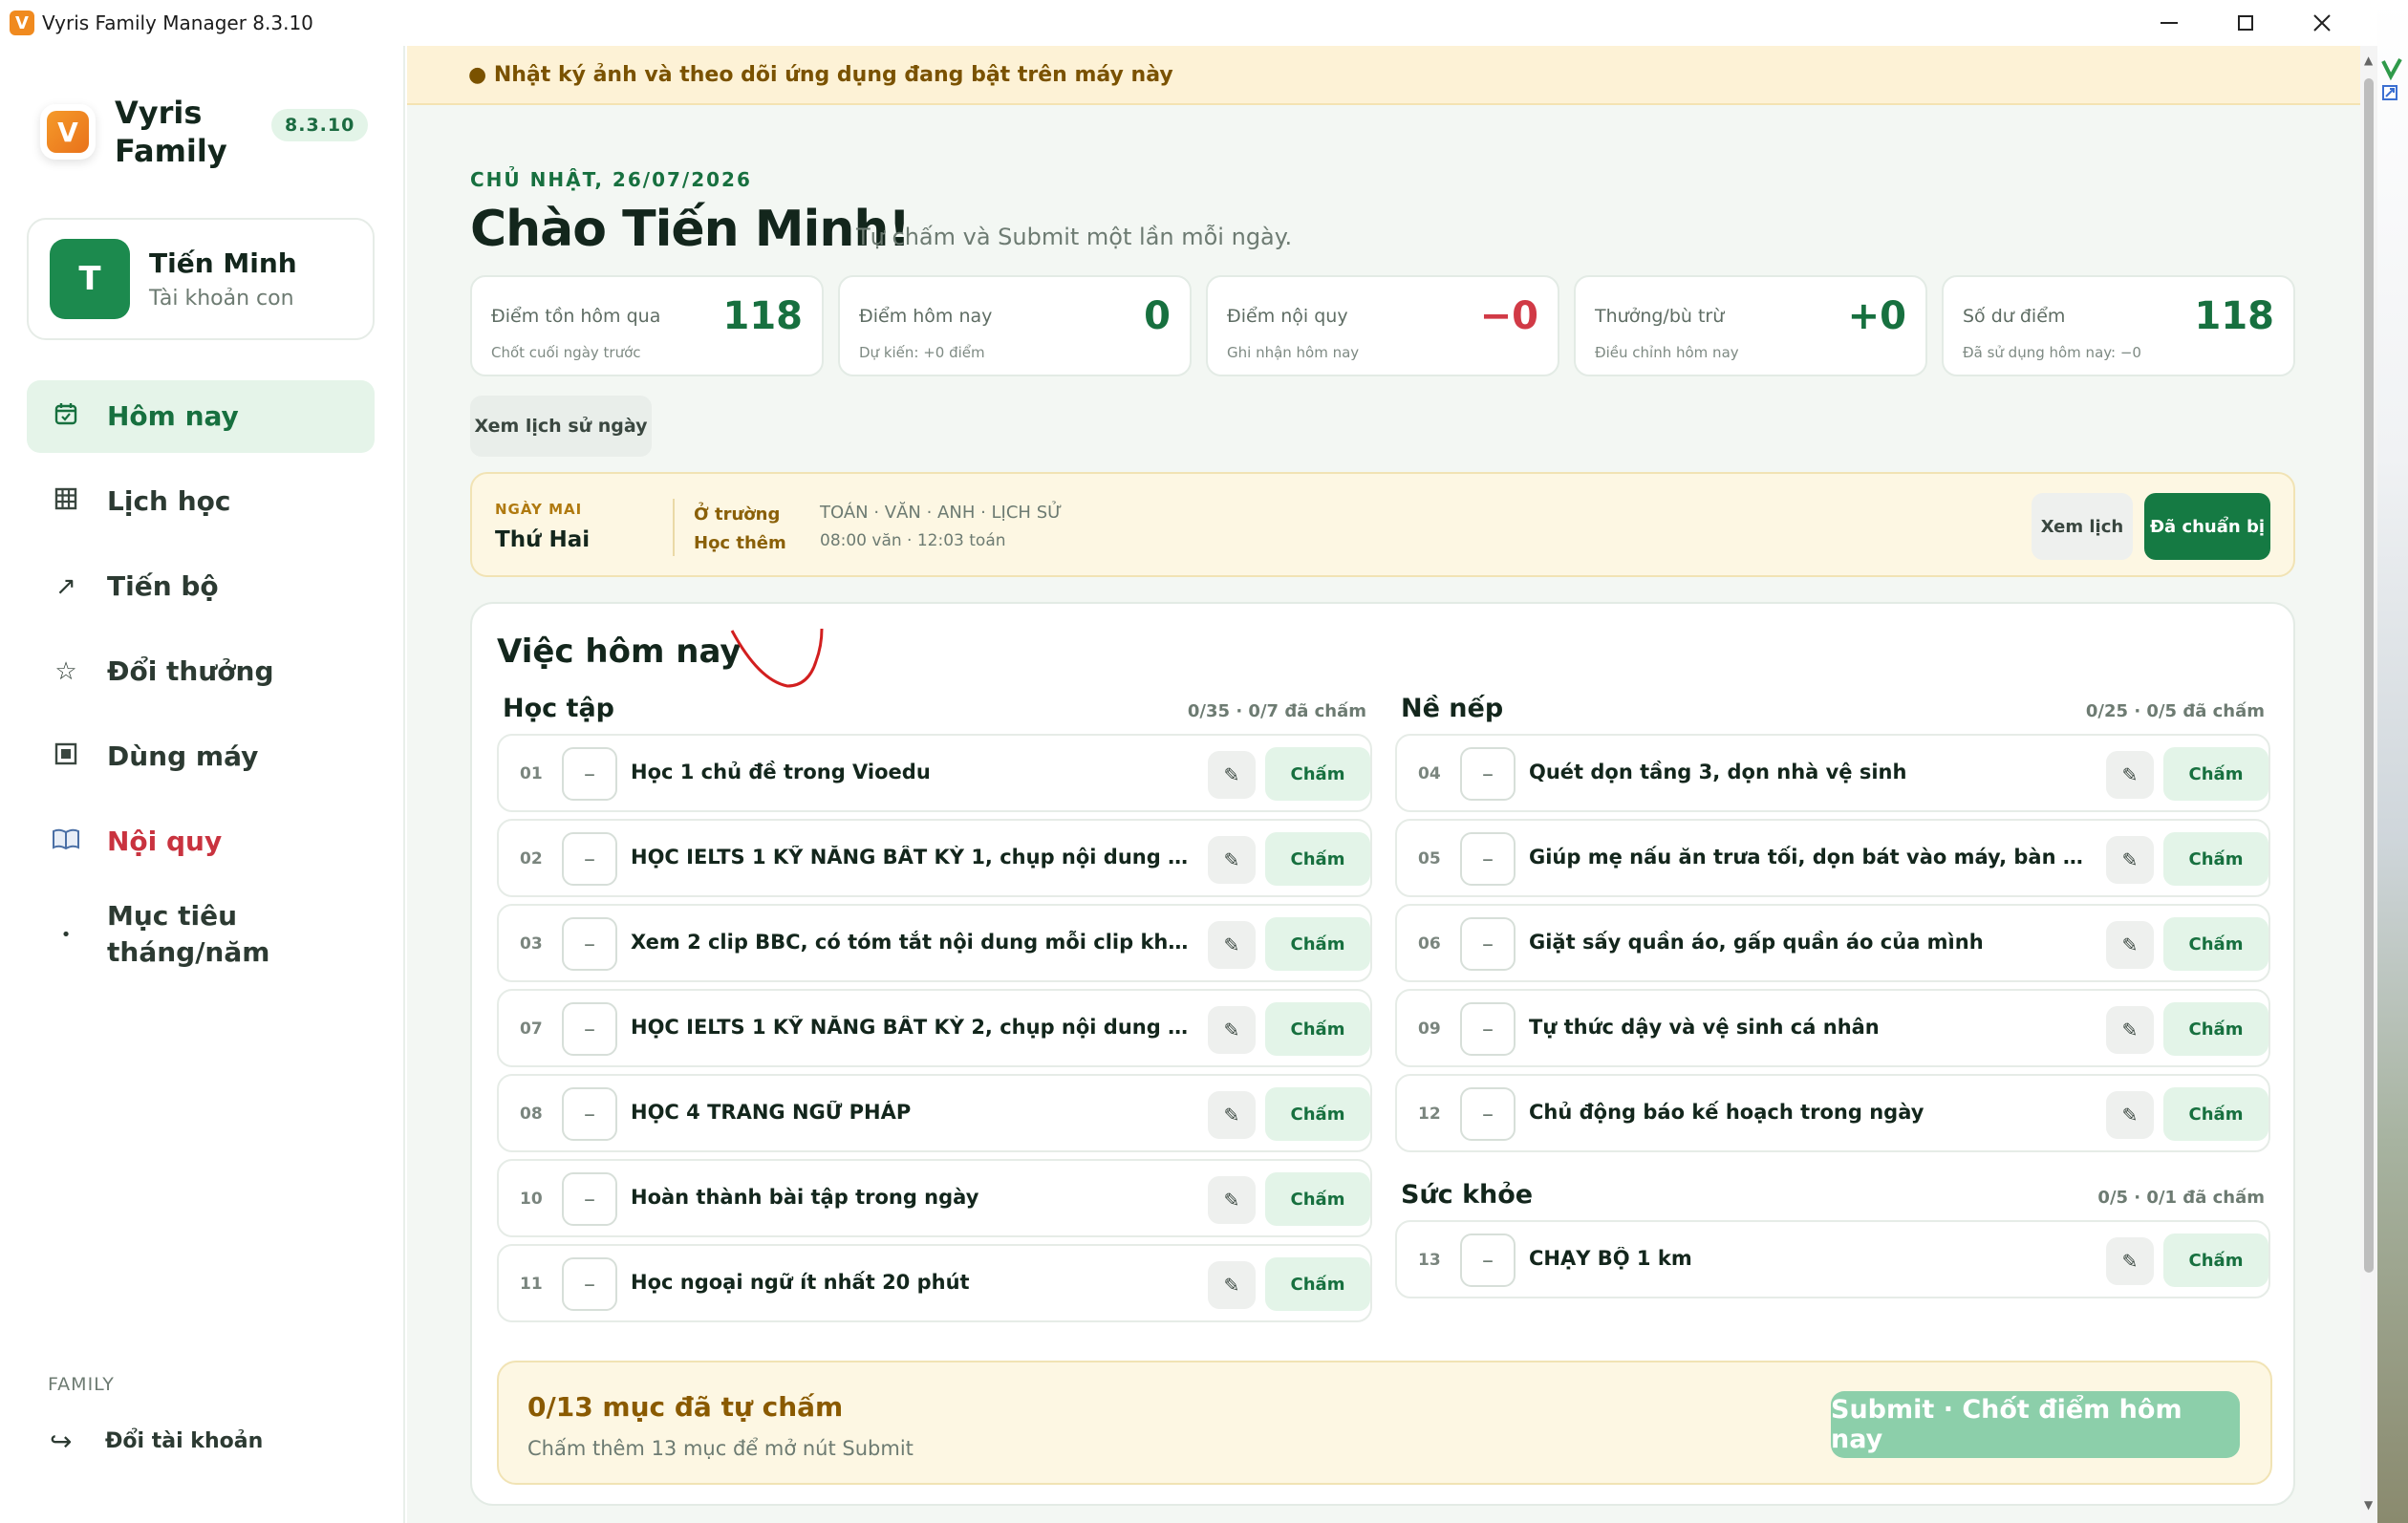  I want to click on tomorrow-day: Thứ Hai, so click(543, 539).